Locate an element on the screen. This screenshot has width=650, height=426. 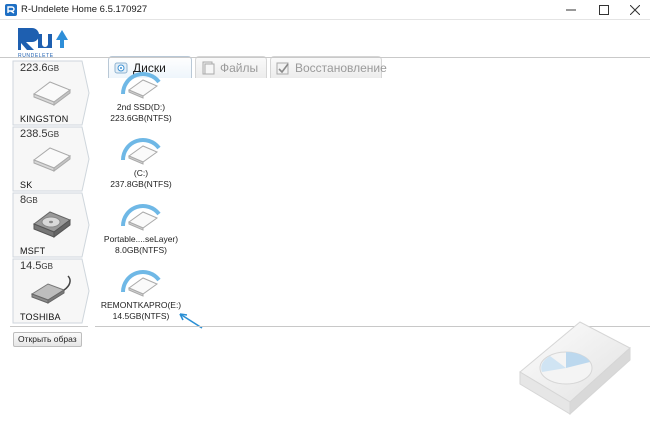
partition-size: 237.8GB(NTFS) is located at coordinates (141, 184).